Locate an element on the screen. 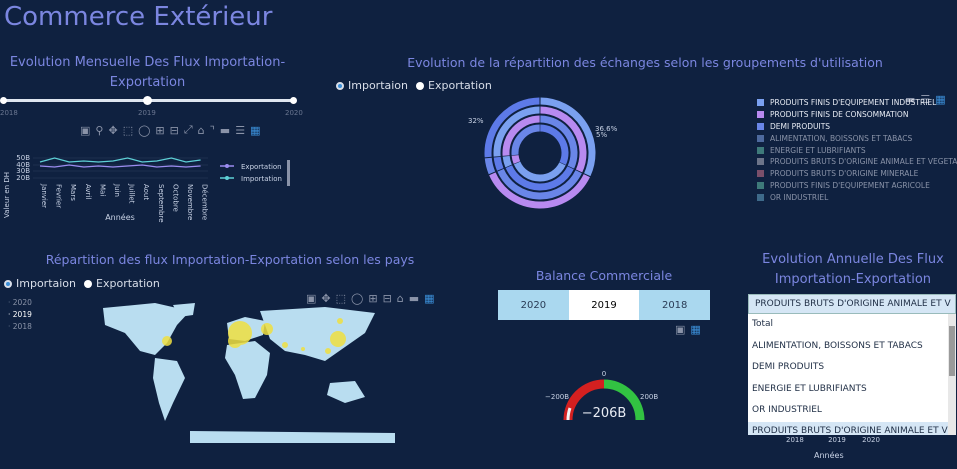 The height and width of the screenshot is (469, 957). zoom-in-icon: ⊞ is located at coordinates (159, 130).